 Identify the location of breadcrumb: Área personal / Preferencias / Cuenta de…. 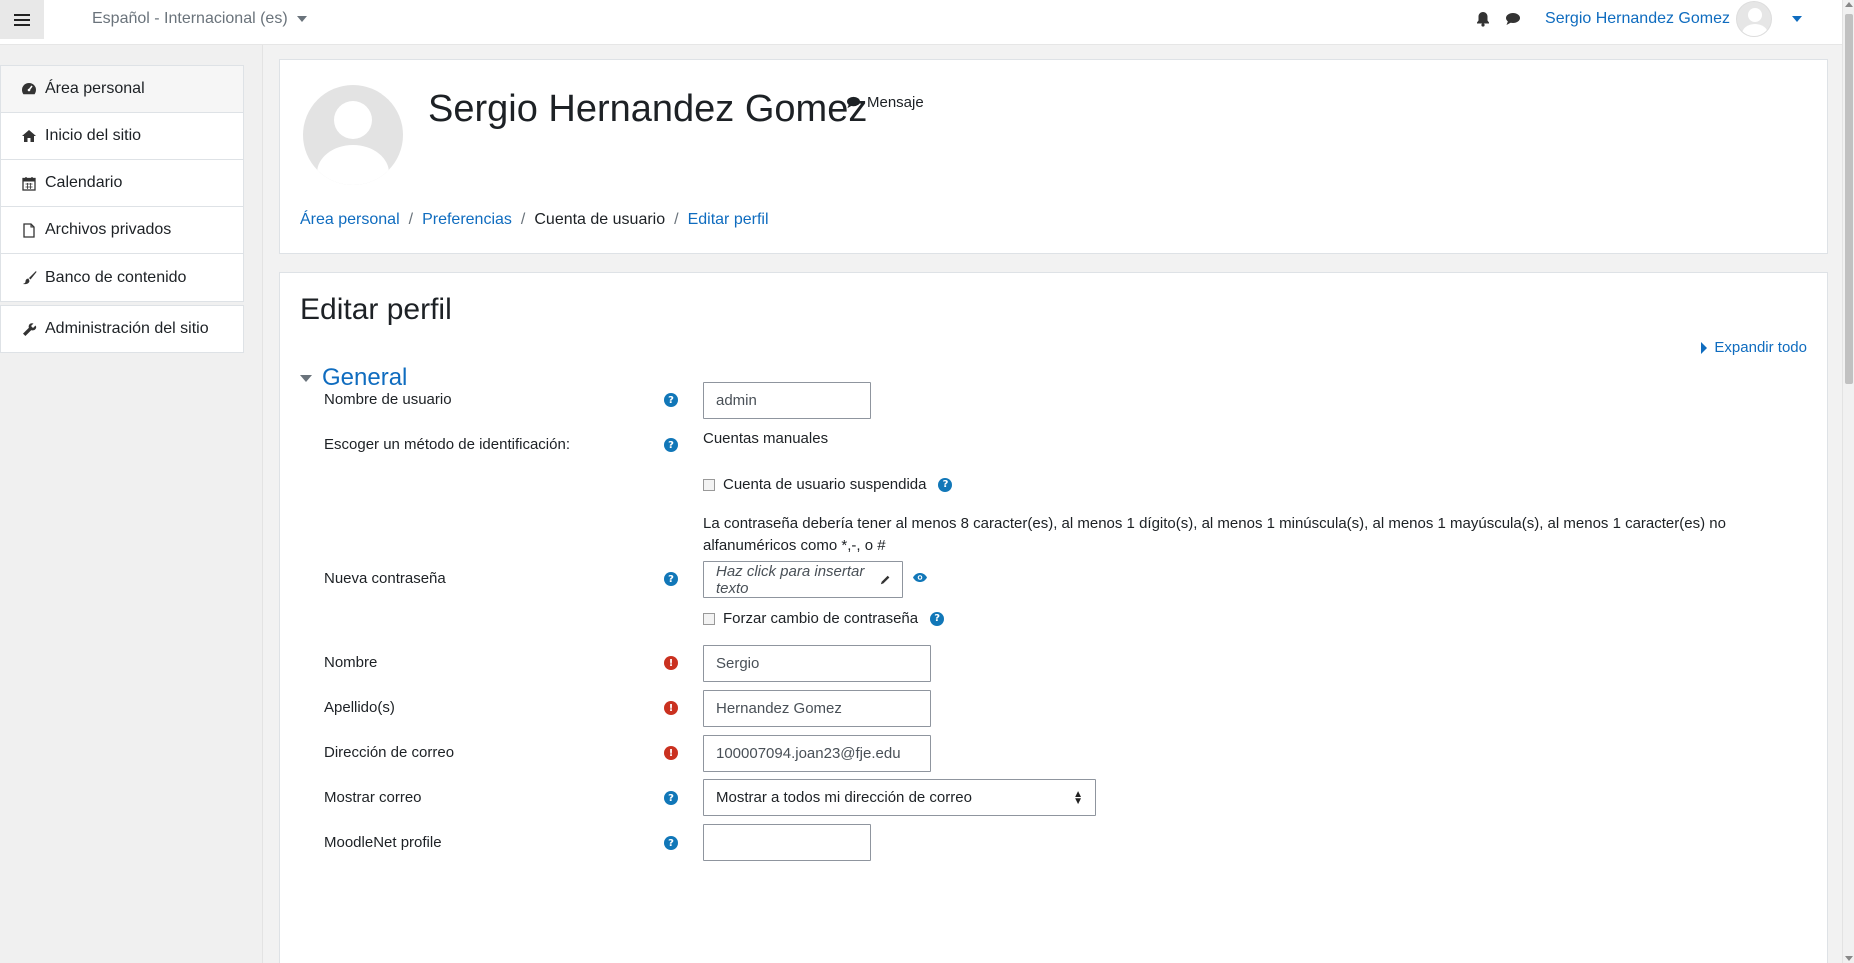
(534, 220).